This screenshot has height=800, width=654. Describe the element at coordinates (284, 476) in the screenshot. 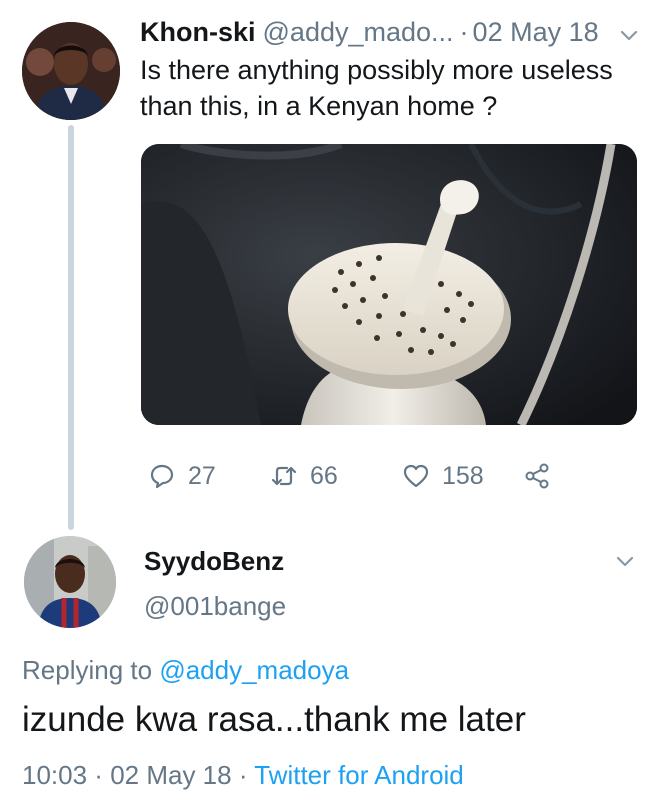

I see `retweet-icon` at that location.